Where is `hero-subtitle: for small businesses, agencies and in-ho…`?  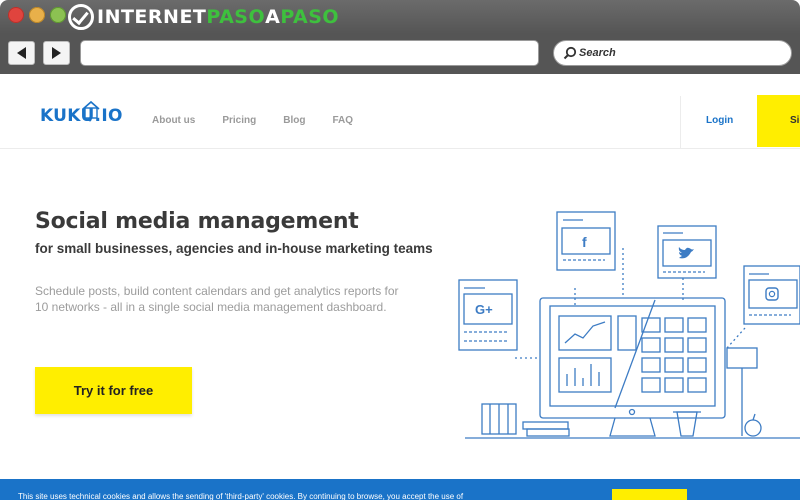 hero-subtitle: for small businesses, agencies and in-ho… is located at coordinates (234, 248).